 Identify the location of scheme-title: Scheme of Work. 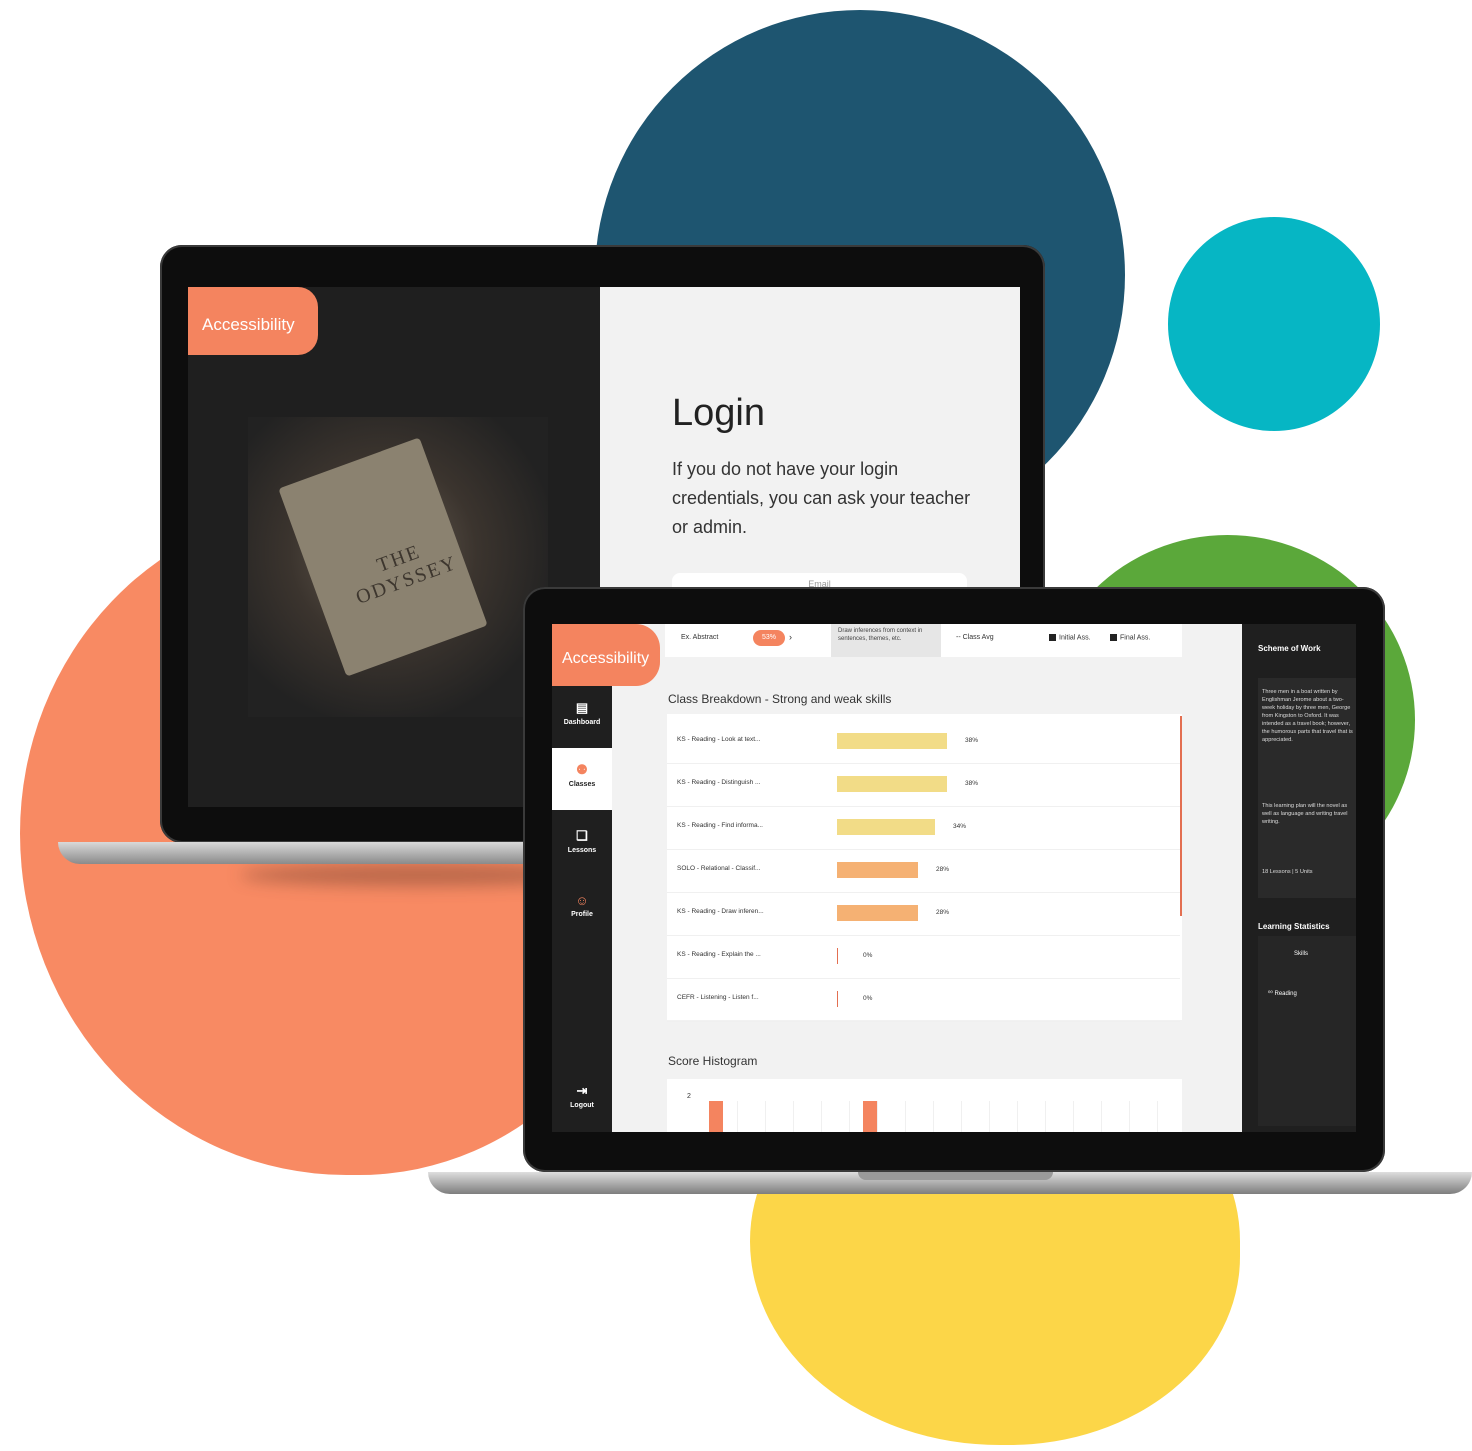
(1289, 648).